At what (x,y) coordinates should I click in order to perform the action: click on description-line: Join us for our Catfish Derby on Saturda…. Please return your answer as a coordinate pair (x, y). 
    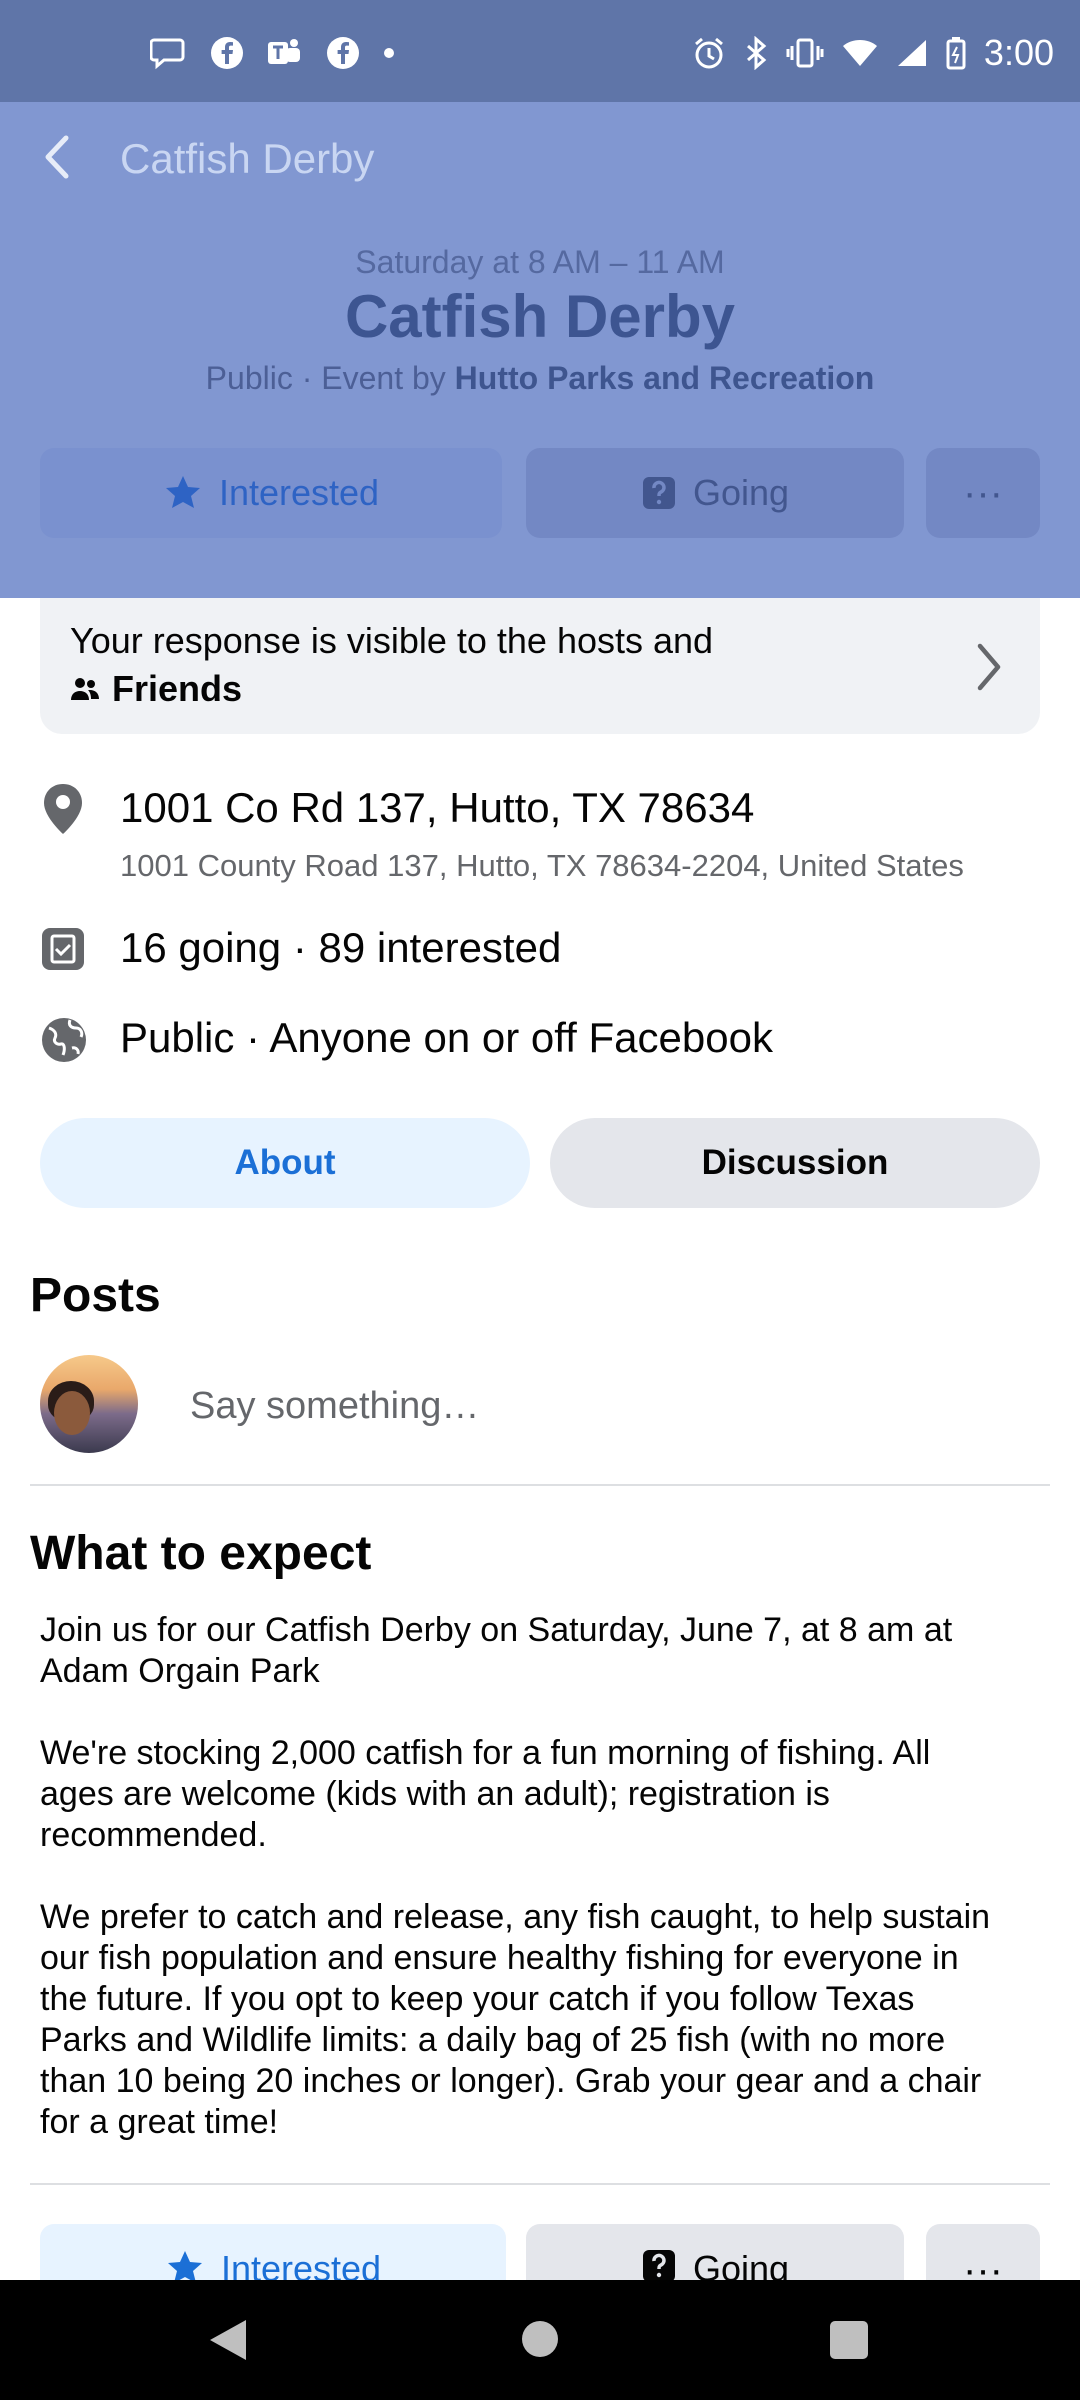
    Looking at the image, I should click on (496, 1630).